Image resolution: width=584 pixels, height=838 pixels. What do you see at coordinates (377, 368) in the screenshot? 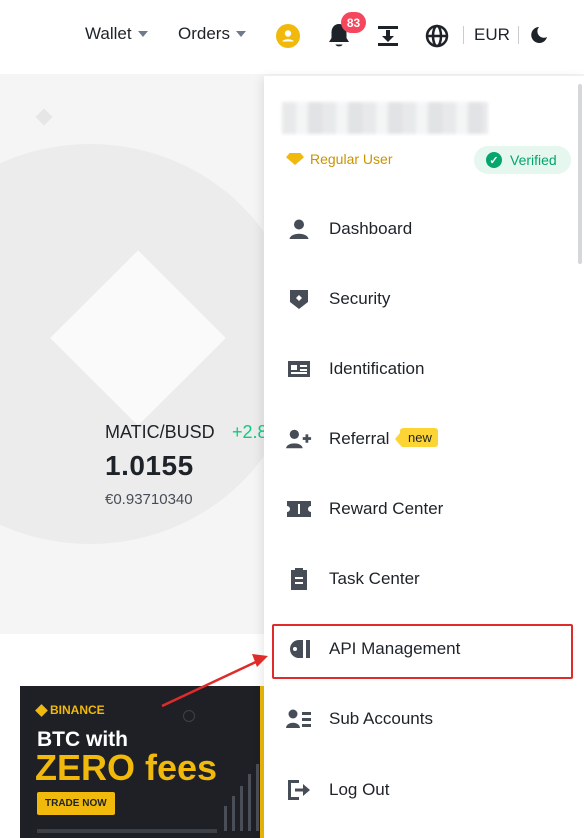
I see `menu-item-label: Identification` at bounding box center [377, 368].